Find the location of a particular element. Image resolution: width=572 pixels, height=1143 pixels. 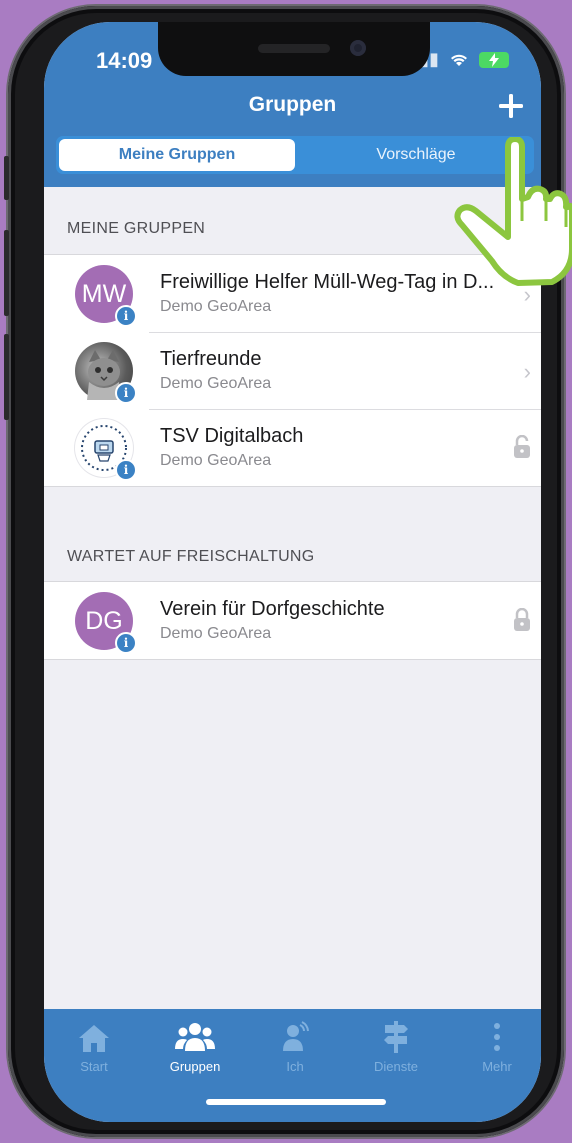

tab-label: Dienste is located at coordinates (396, 1066).